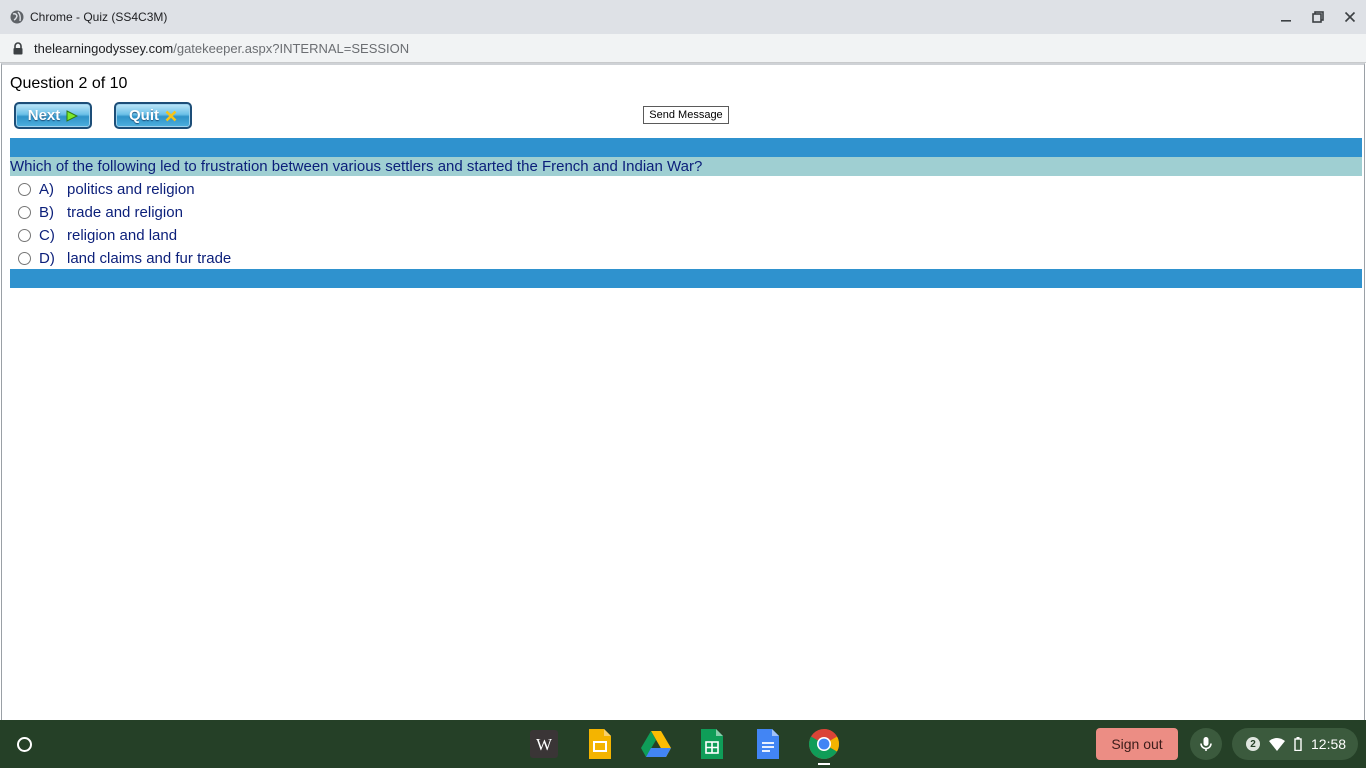 The height and width of the screenshot is (768, 1366). I want to click on close-button, so click(1350, 17).